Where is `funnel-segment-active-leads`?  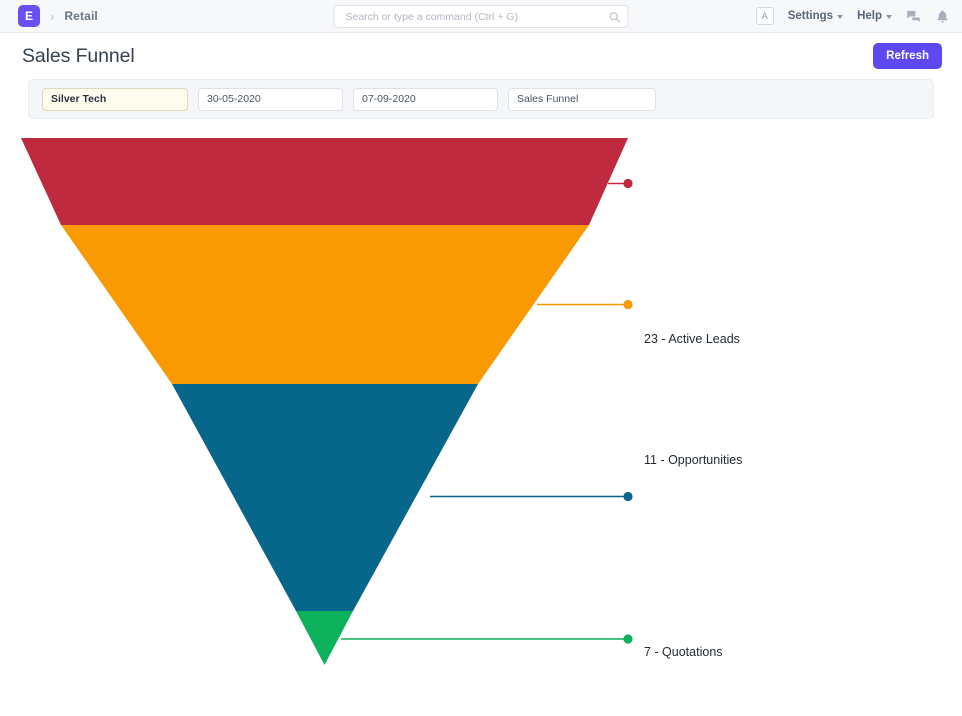 funnel-segment-active-leads is located at coordinates (324, 181).